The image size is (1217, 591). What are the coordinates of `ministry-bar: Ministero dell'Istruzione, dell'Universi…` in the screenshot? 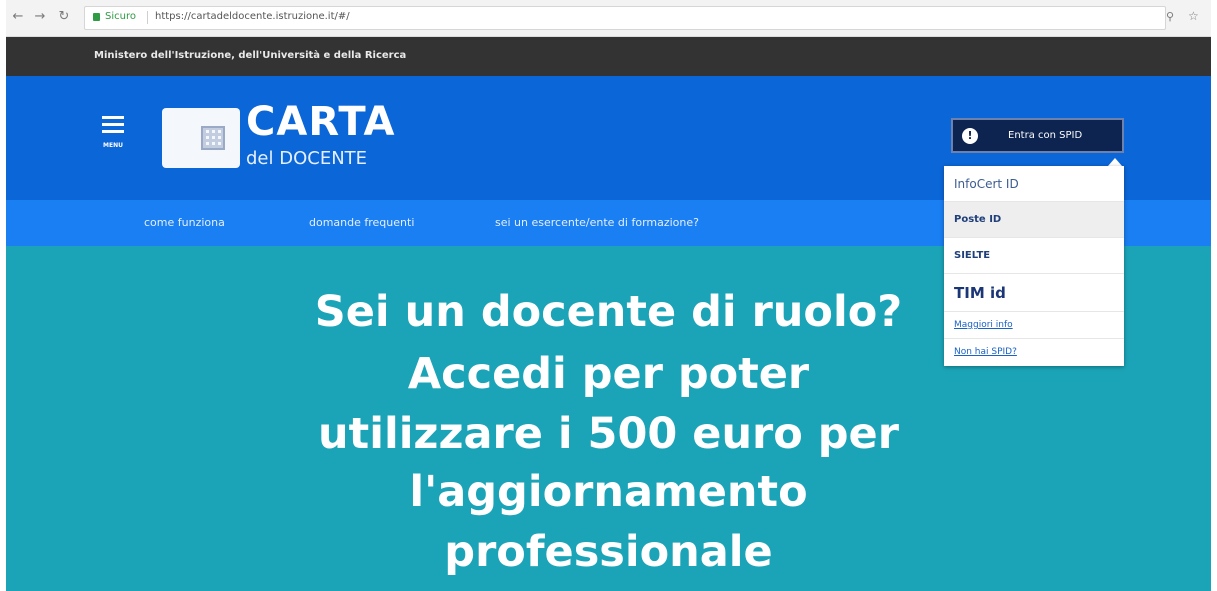 It's located at (608, 56).